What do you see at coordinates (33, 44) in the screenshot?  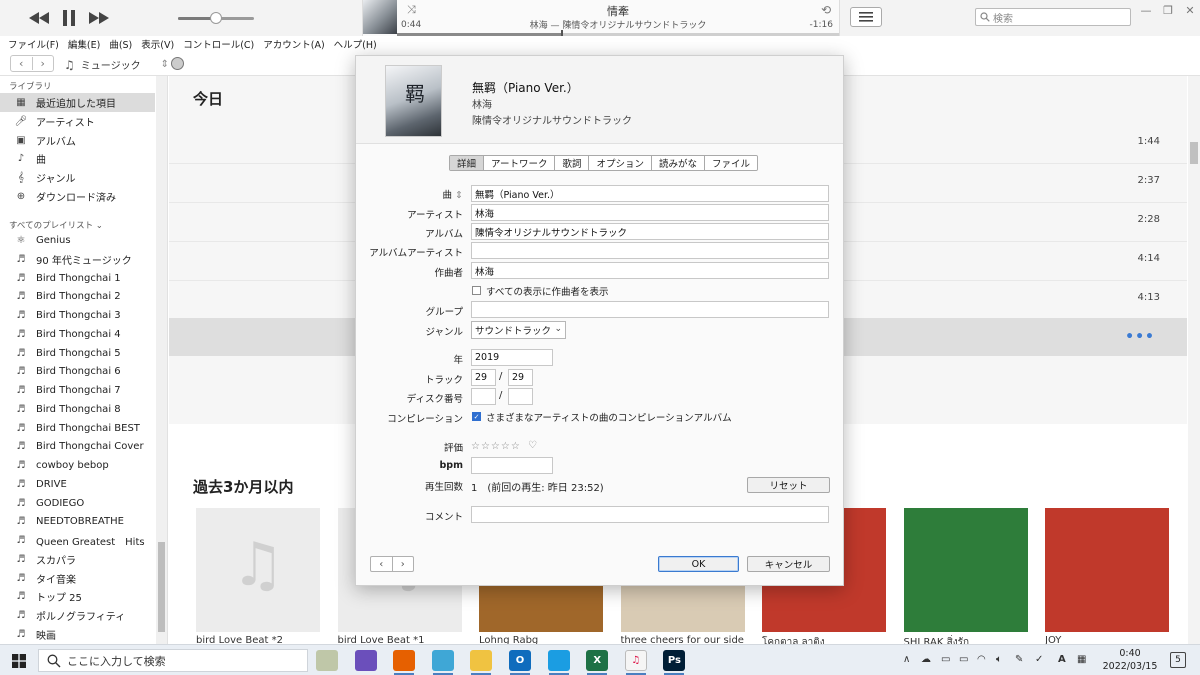 I see `menu-item: ファイル(F)` at bounding box center [33, 44].